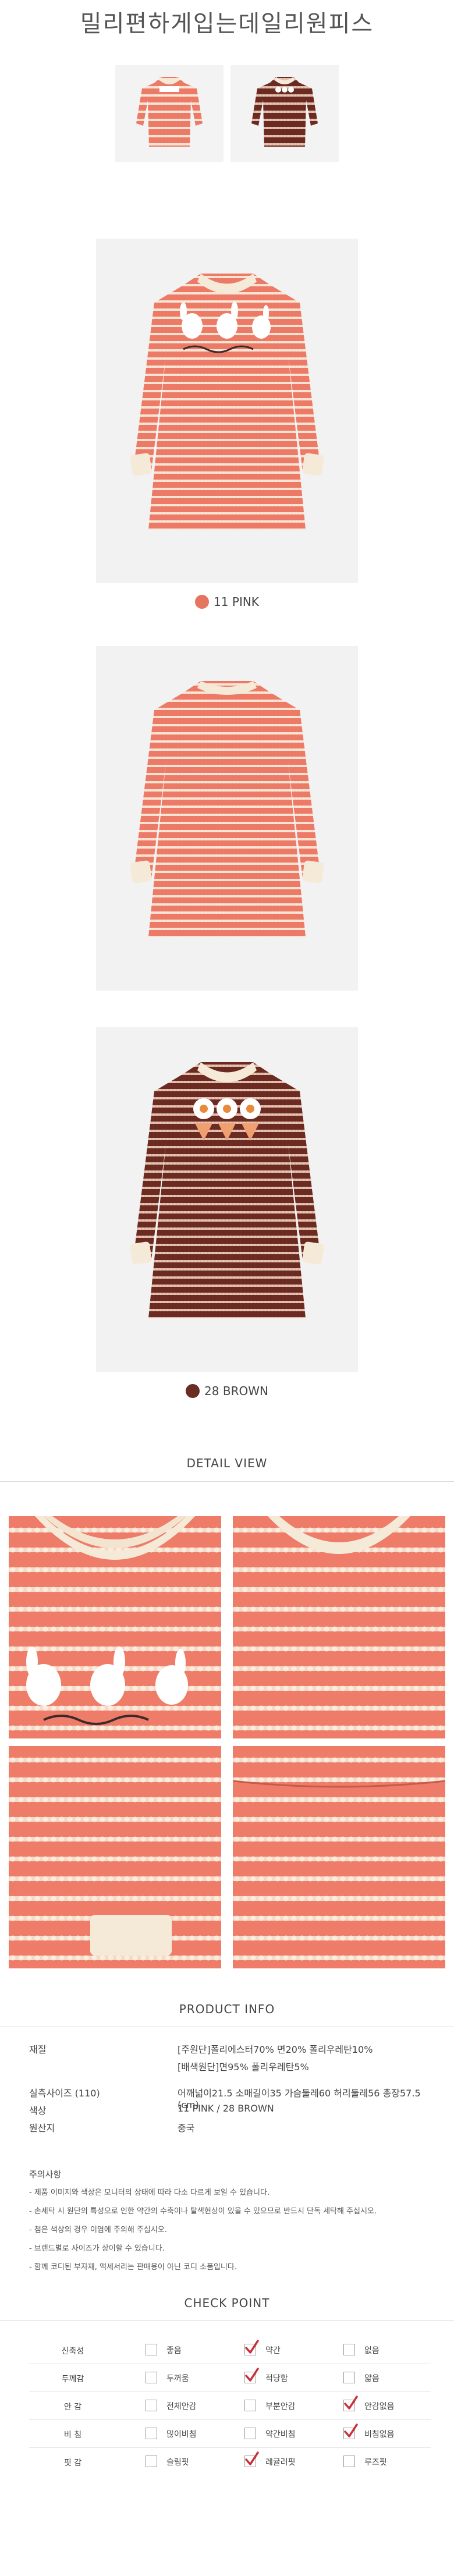 This screenshot has height=2576, width=454. What do you see at coordinates (372, 2379) in the screenshot?
I see `check-point-option-label: 얇음` at bounding box center [372, 2379].